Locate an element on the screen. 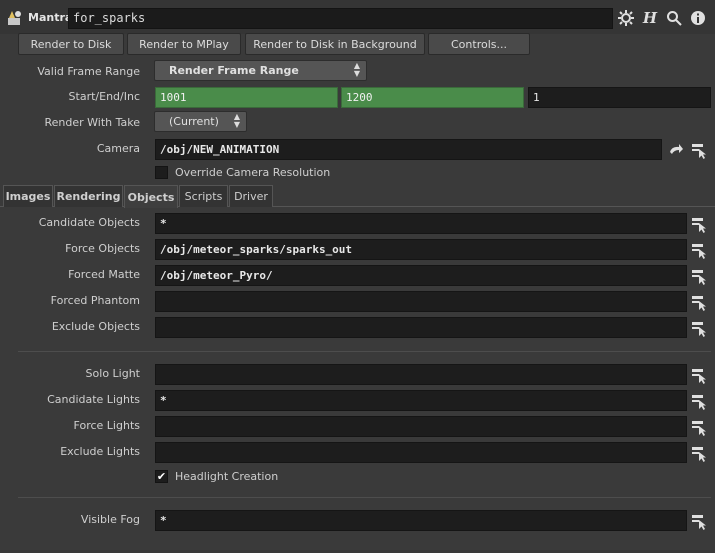 The height and width of the screenshot is (553, 715). valid-frame-range-label: Valid Frame Range is located at coordinates (88, 71).